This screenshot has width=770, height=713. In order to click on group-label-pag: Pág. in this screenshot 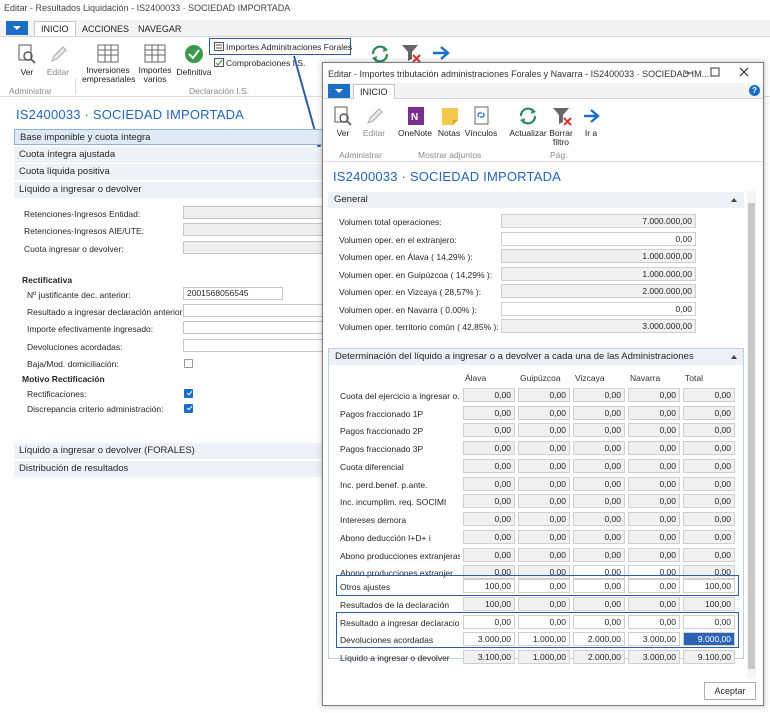, I will do `click(559, 155)`.